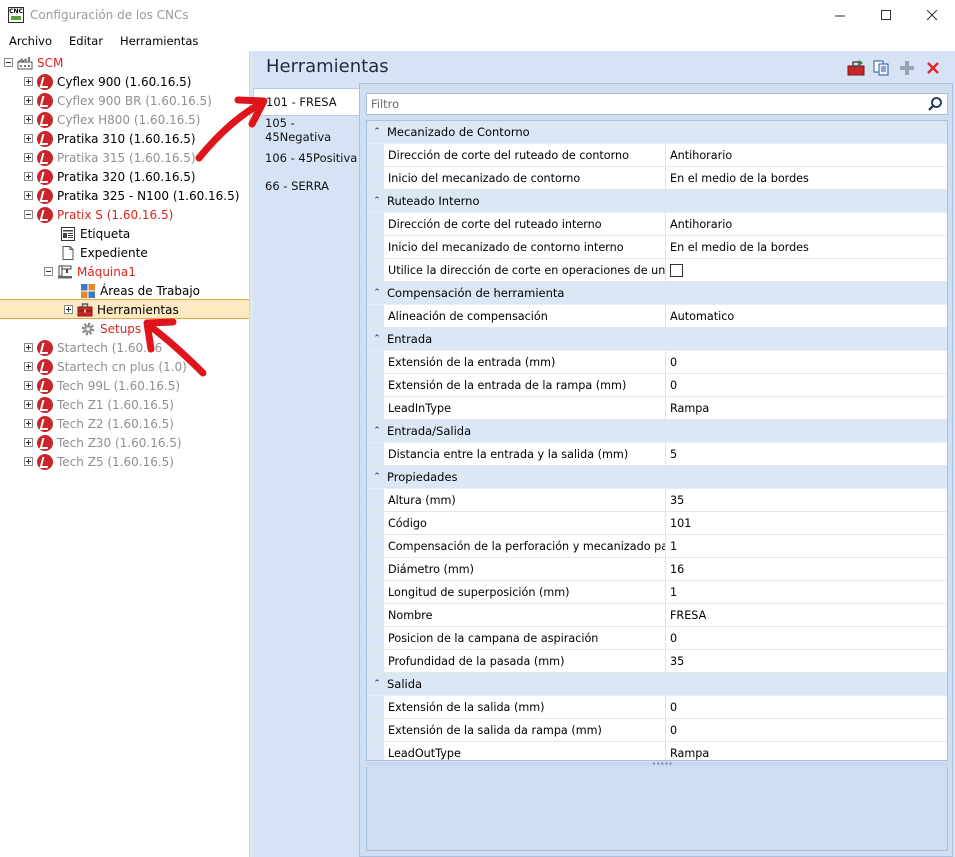 The image size is (955, 857). Describe the element at coordinates (657, 293) in the screenshot. I see `category-row: ⌃ Compensación de herramienta` at that location.